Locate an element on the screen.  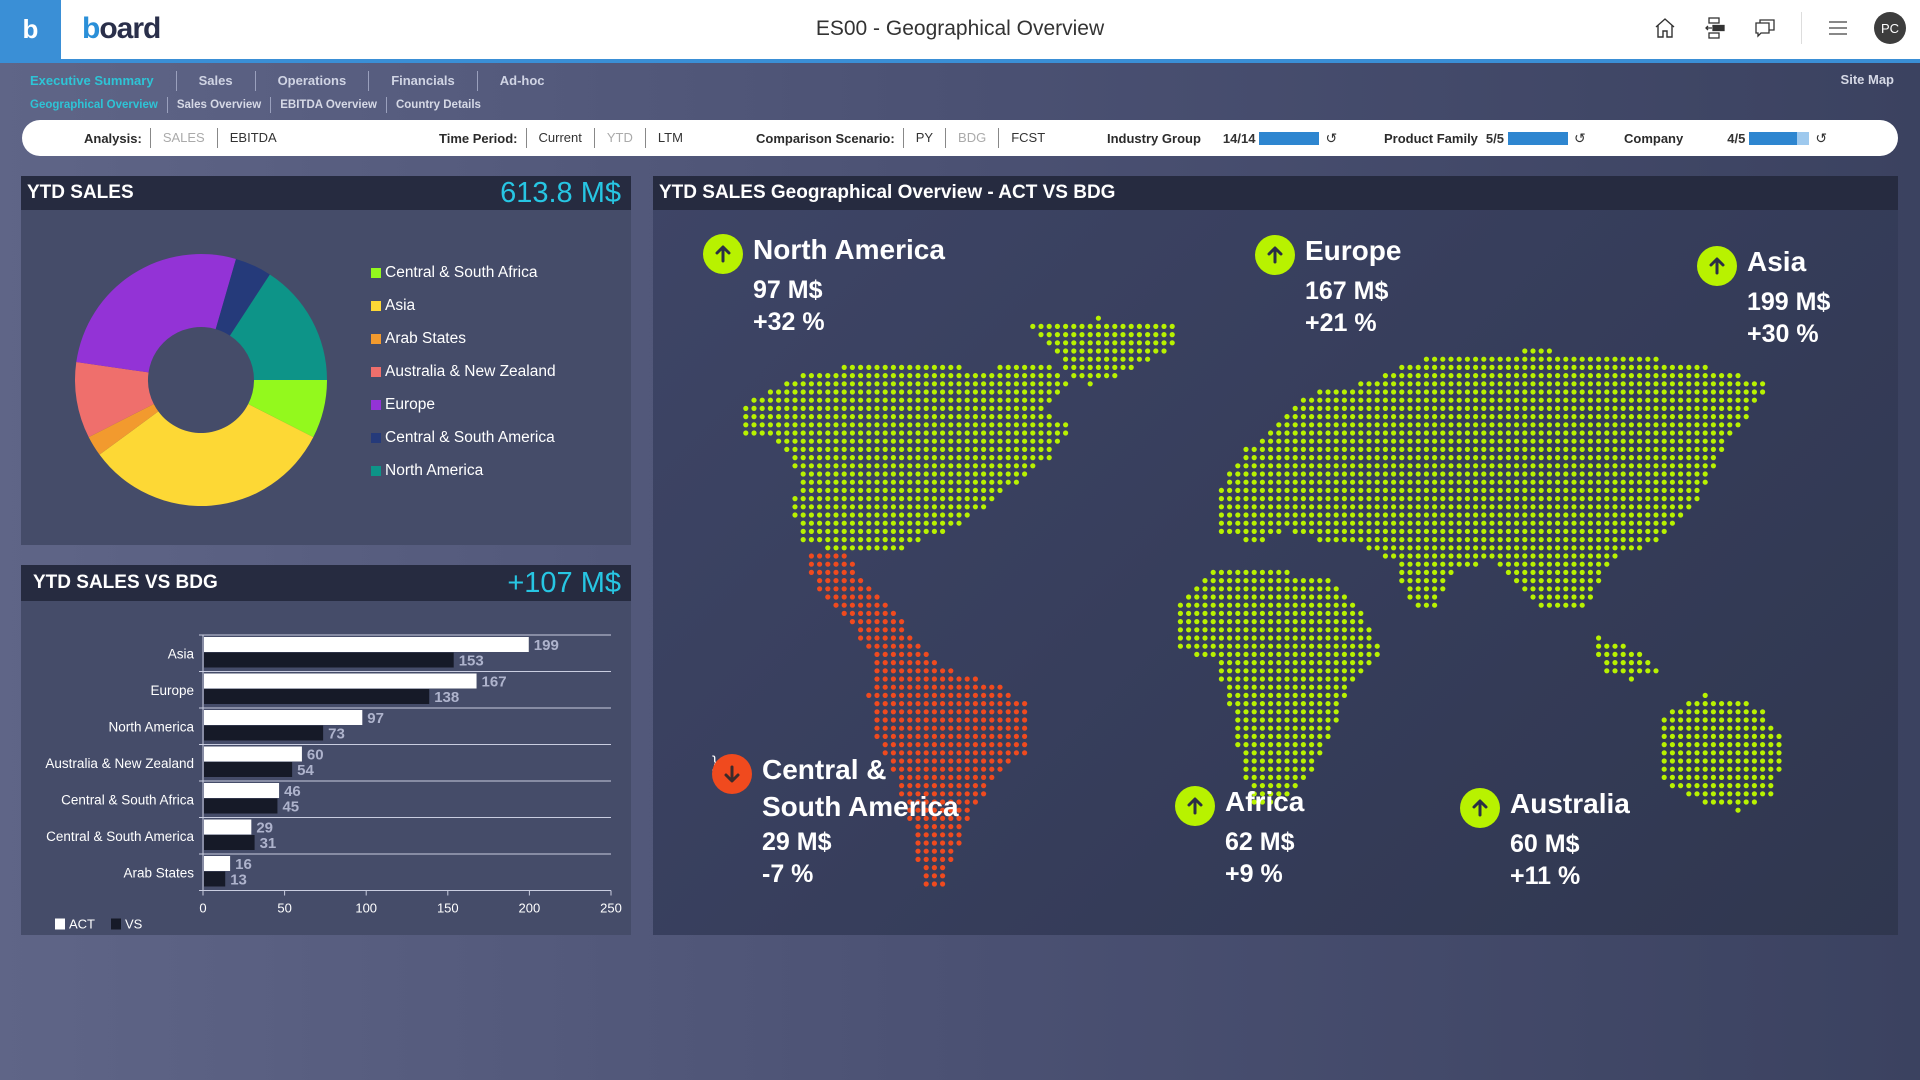
map-dot-down is located at coordinates (885, 687).